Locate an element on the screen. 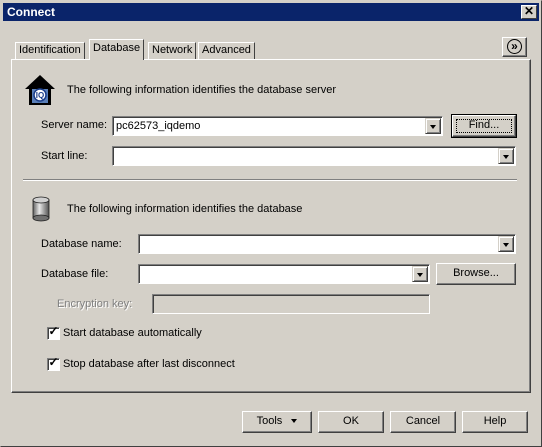  stop-database-after-disconnect-label: Stop database after last disconnect is located at coordinates (149, 364).